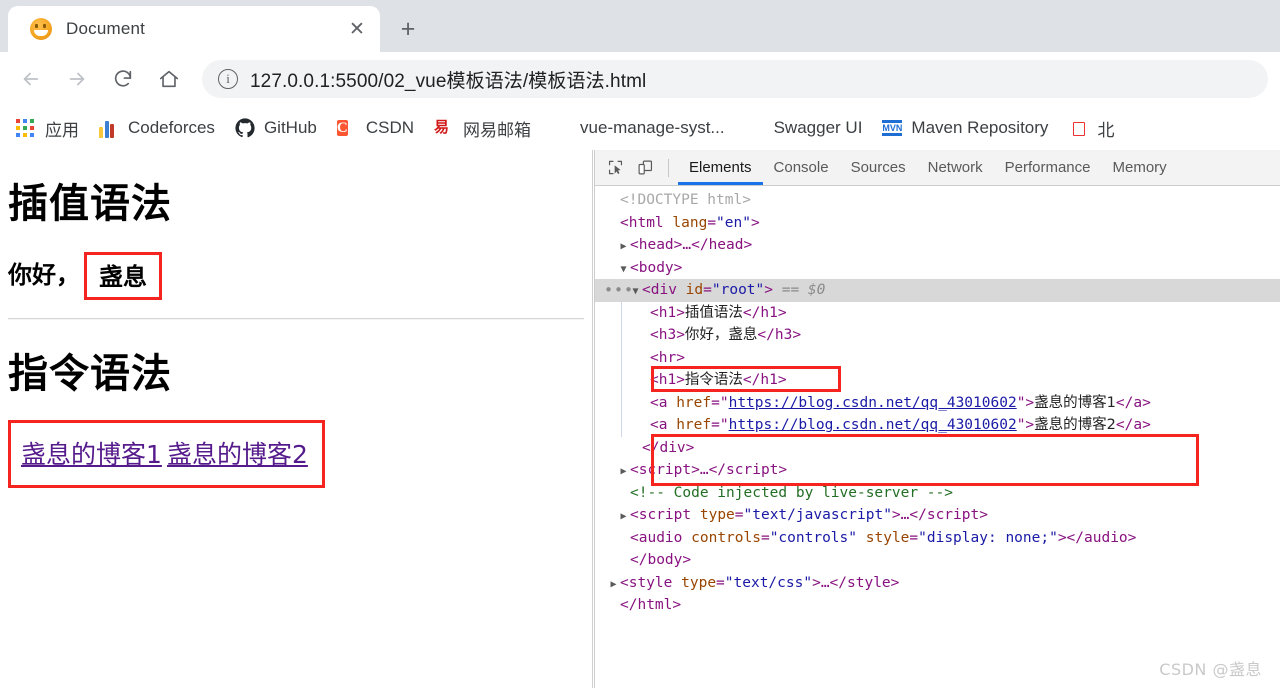 The image size is (1280, 688). I want to click on bookmark-apps: 应用, so click(47, 128).